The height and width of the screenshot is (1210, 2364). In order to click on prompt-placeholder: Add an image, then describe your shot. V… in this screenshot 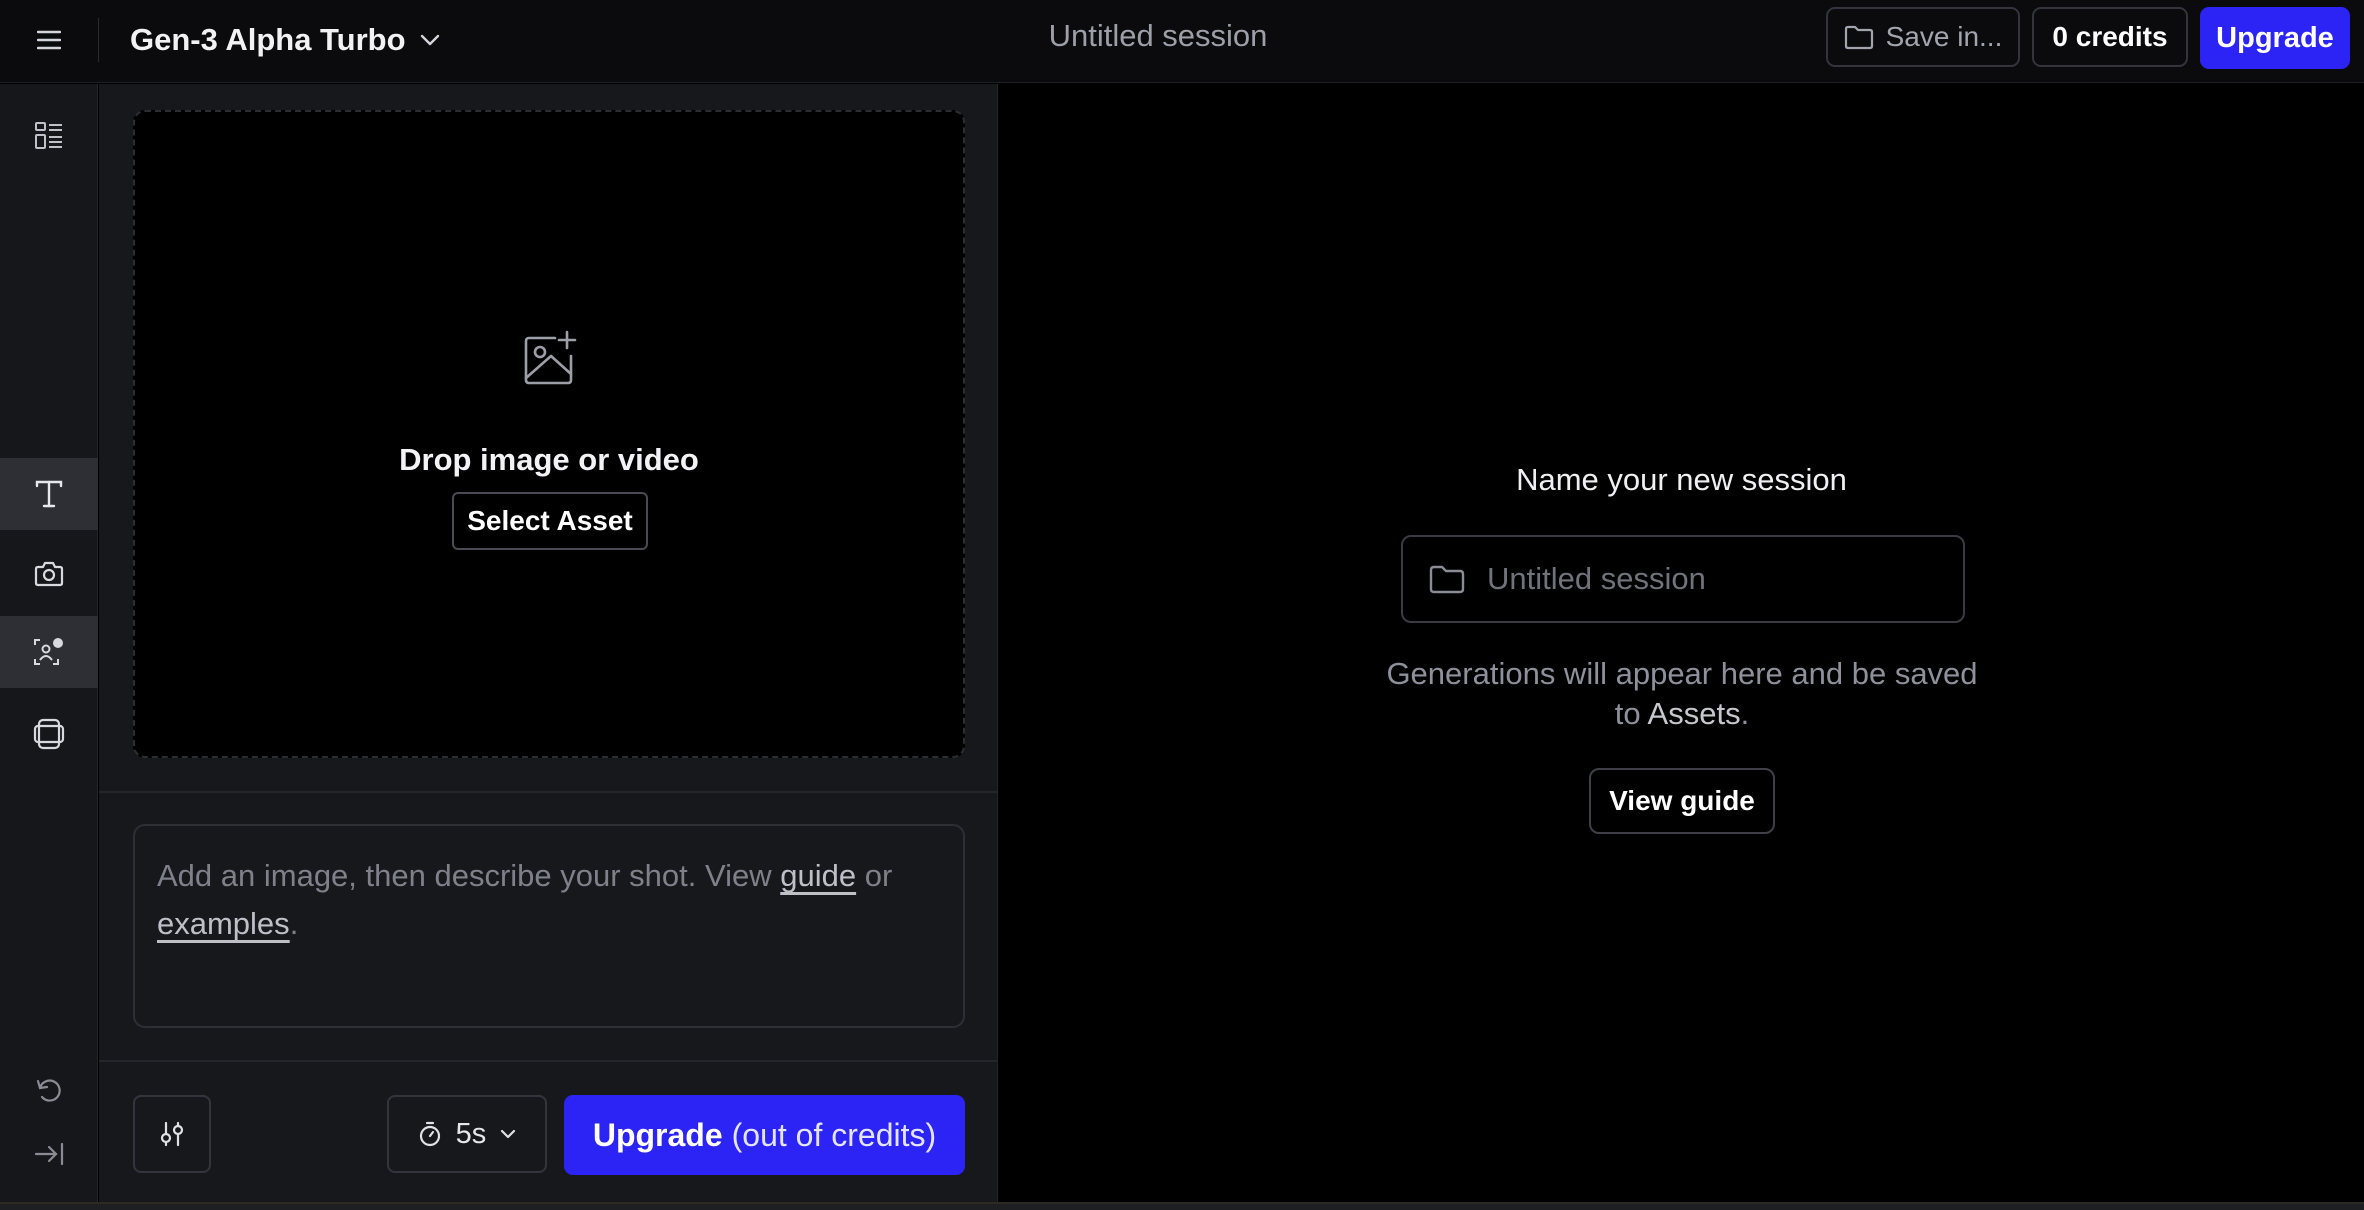, I will do `click(469, 875)`.